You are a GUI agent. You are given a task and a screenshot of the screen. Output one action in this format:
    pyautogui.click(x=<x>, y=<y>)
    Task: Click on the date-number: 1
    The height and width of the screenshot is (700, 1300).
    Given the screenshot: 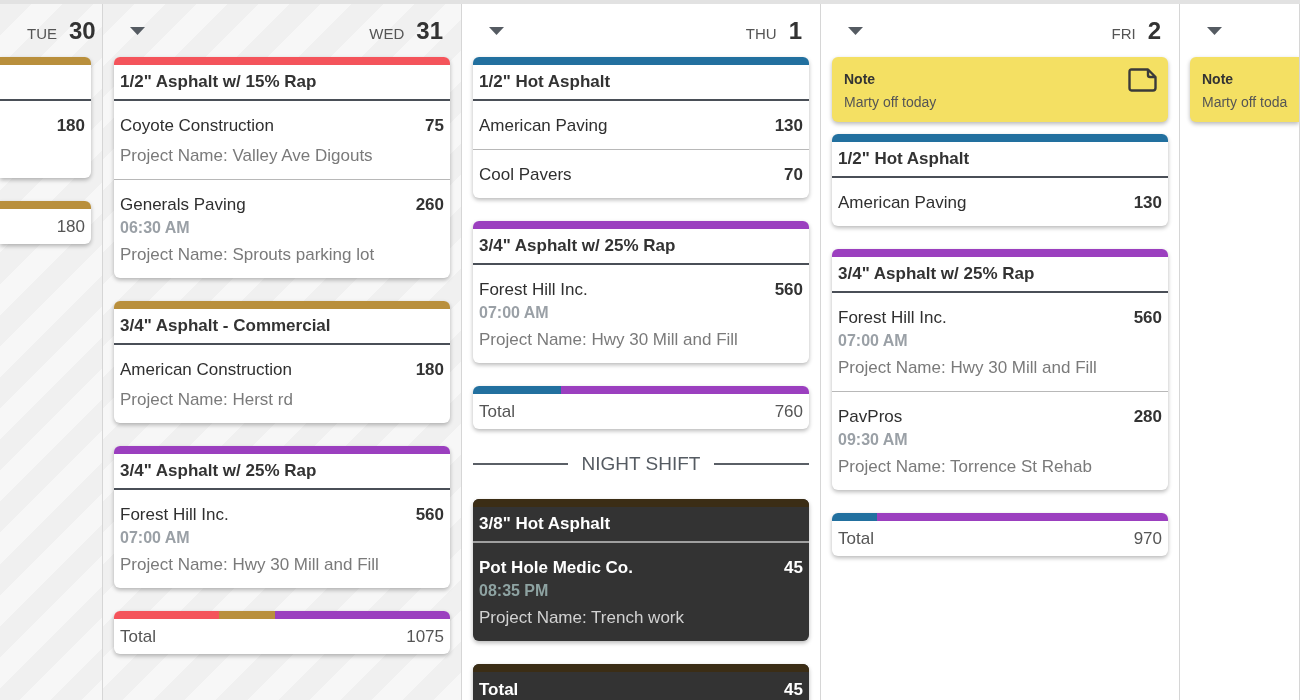 What is the action you would take?
    pyautogui.click(x=795, y=30)
    